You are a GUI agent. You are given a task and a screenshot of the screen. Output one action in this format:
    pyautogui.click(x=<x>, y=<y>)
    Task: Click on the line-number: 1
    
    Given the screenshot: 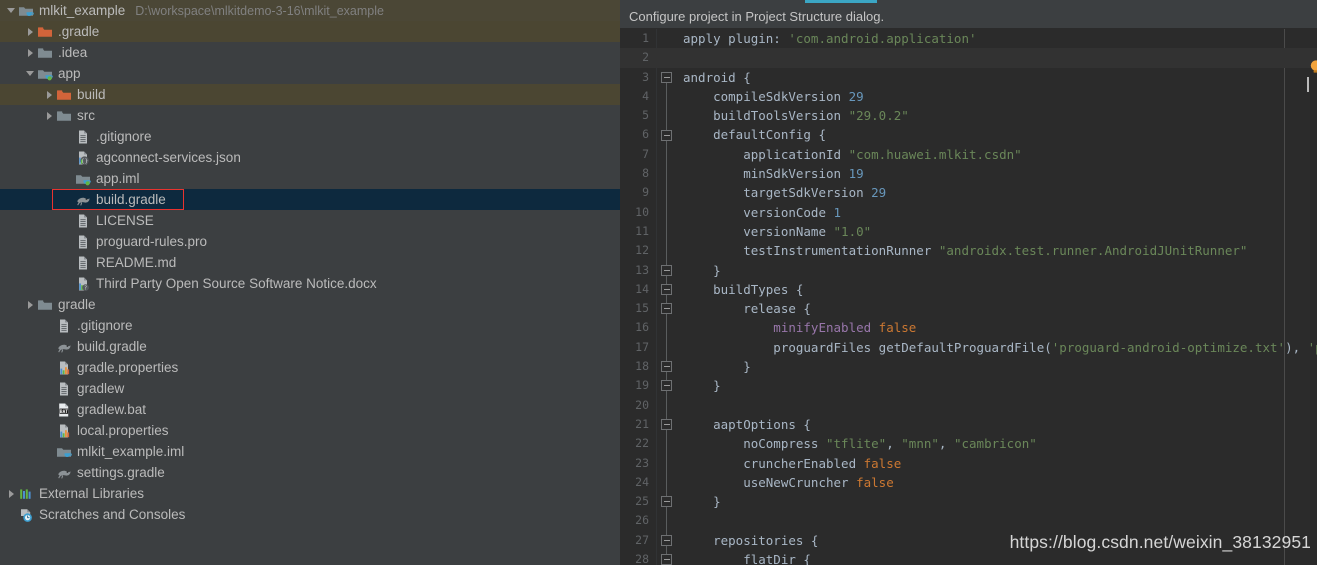 What is the action you would take?
    pyautogui.click(x=645, y=38)
    